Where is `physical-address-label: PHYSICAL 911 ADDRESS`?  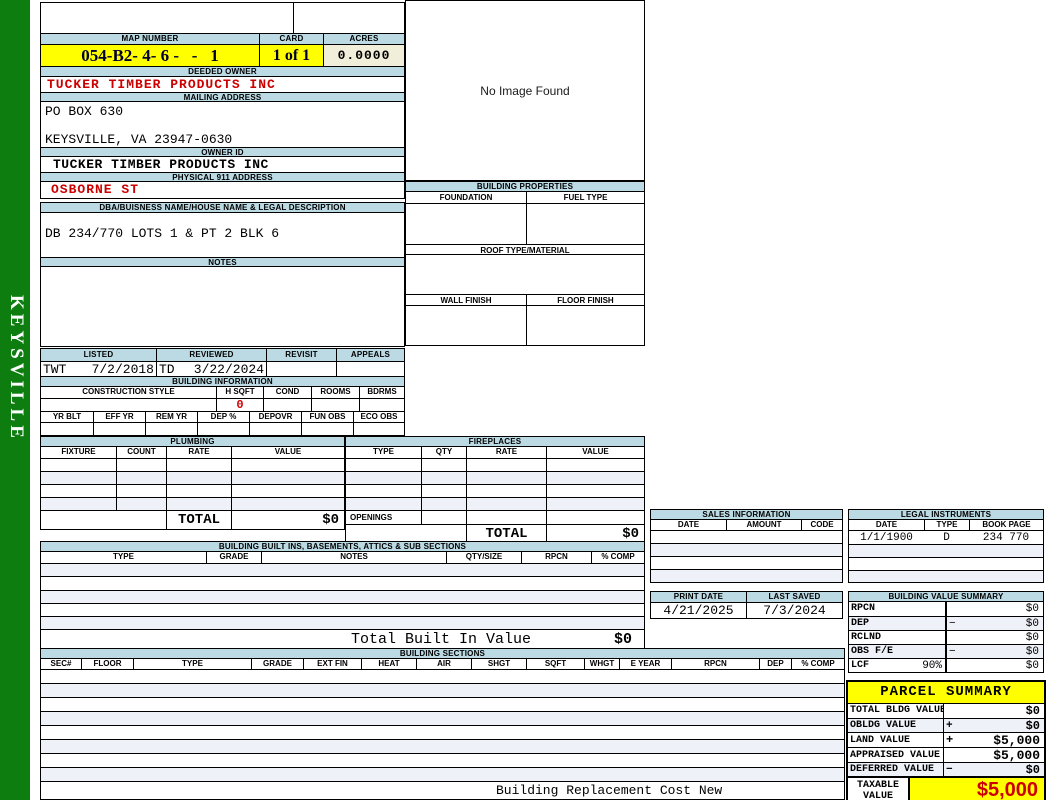
physical-address-label: PHYSICAL 911 ADDRESS is located at coordinates (222, 177).